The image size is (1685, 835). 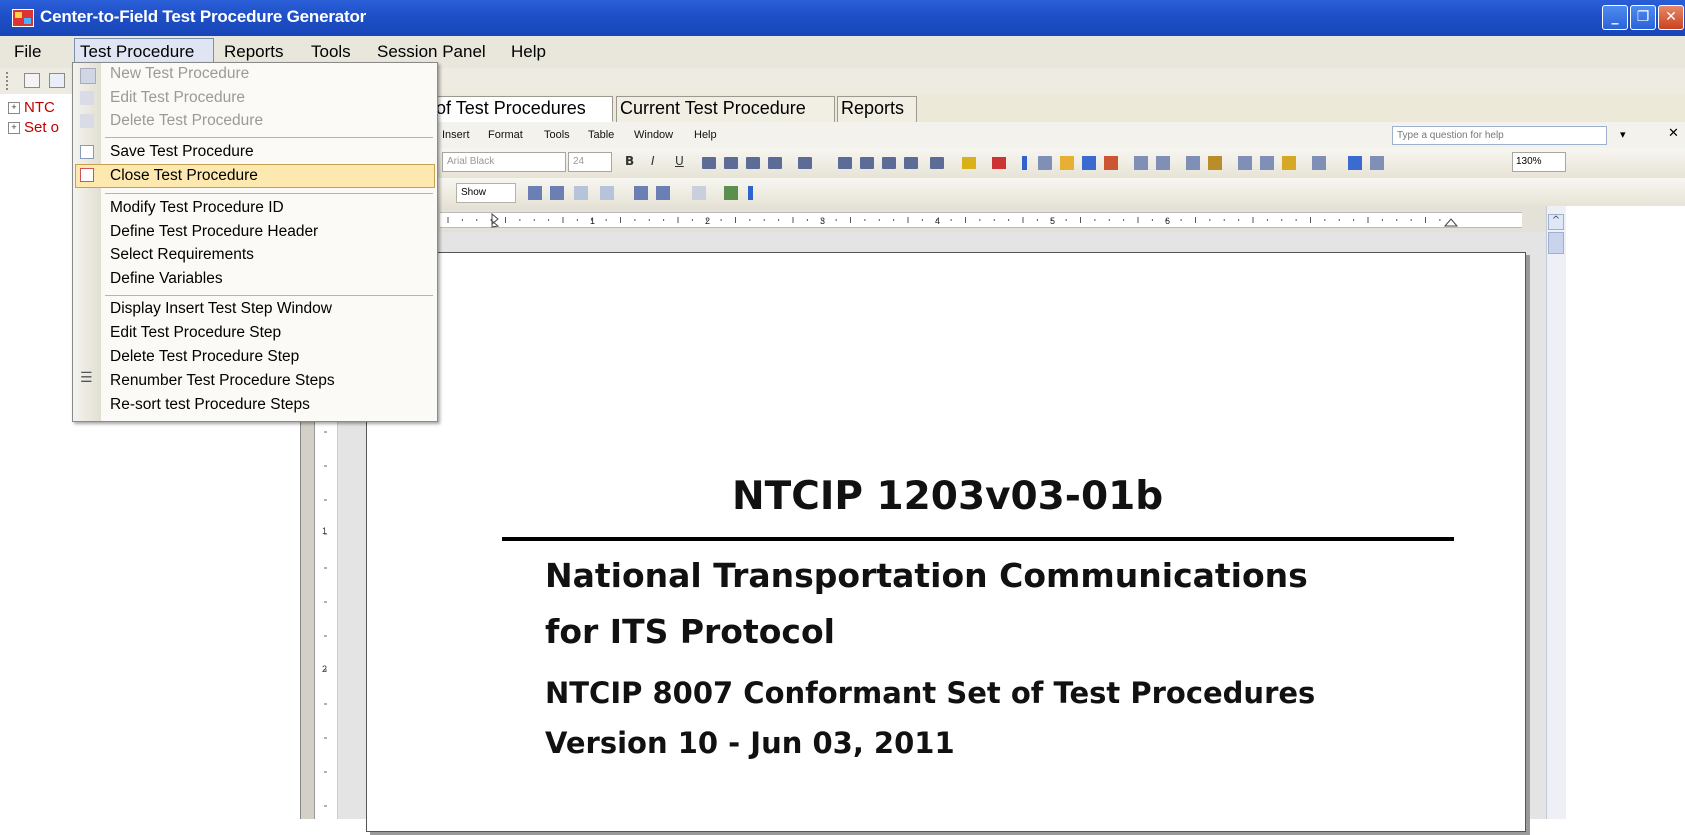 I want to click on scroll-up-icon: ^, so click(x=1556, y=222).